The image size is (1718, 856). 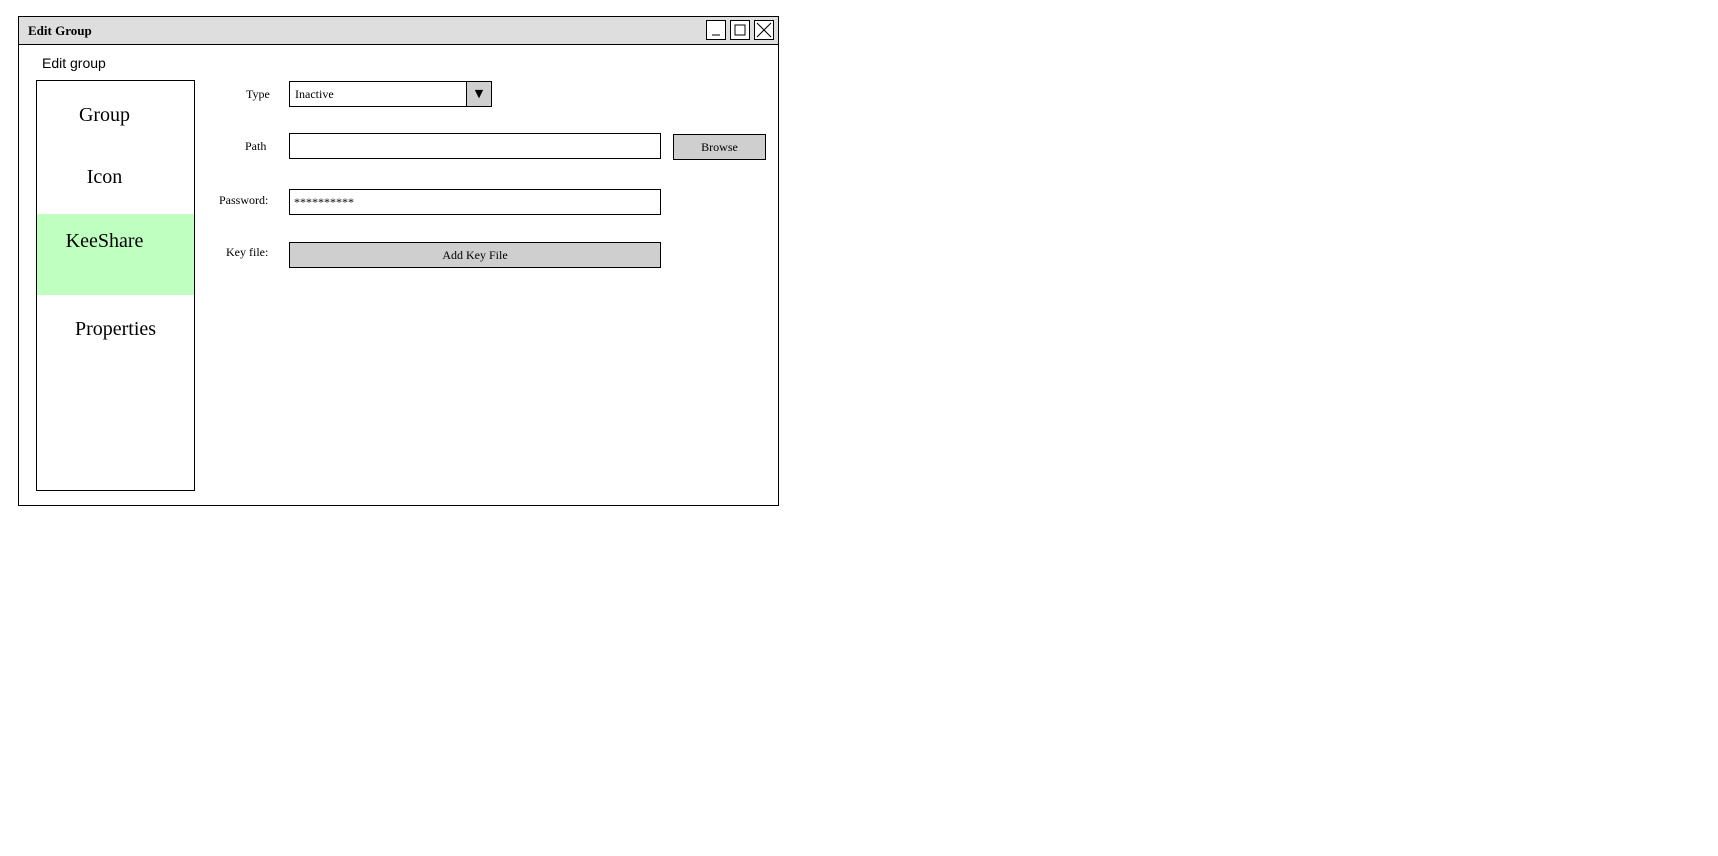 What do you see at coordinates (104, 177) in the screenshot?
I see `sidebar-item-label: Icon` at bounding box center [104, 177].